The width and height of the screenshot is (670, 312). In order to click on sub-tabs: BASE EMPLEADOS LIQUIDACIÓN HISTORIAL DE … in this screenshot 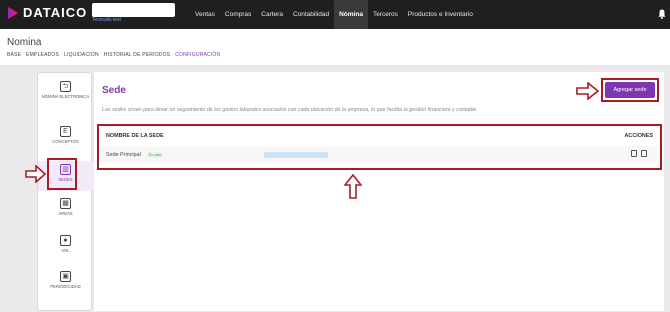, I will do `click(113, 55)`.